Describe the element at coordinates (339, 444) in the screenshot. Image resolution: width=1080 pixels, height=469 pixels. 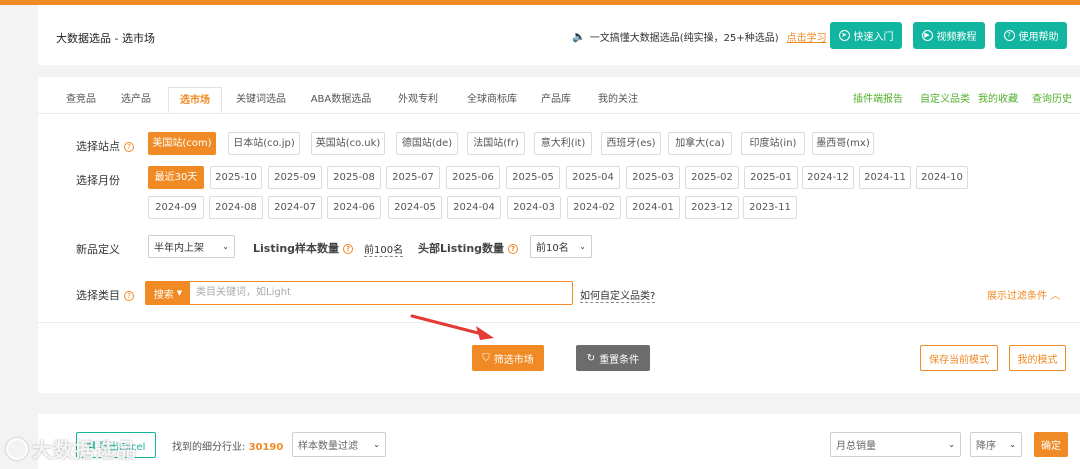
I see `sample-filter-select: 样本数量过滤 ⌄` at that location.